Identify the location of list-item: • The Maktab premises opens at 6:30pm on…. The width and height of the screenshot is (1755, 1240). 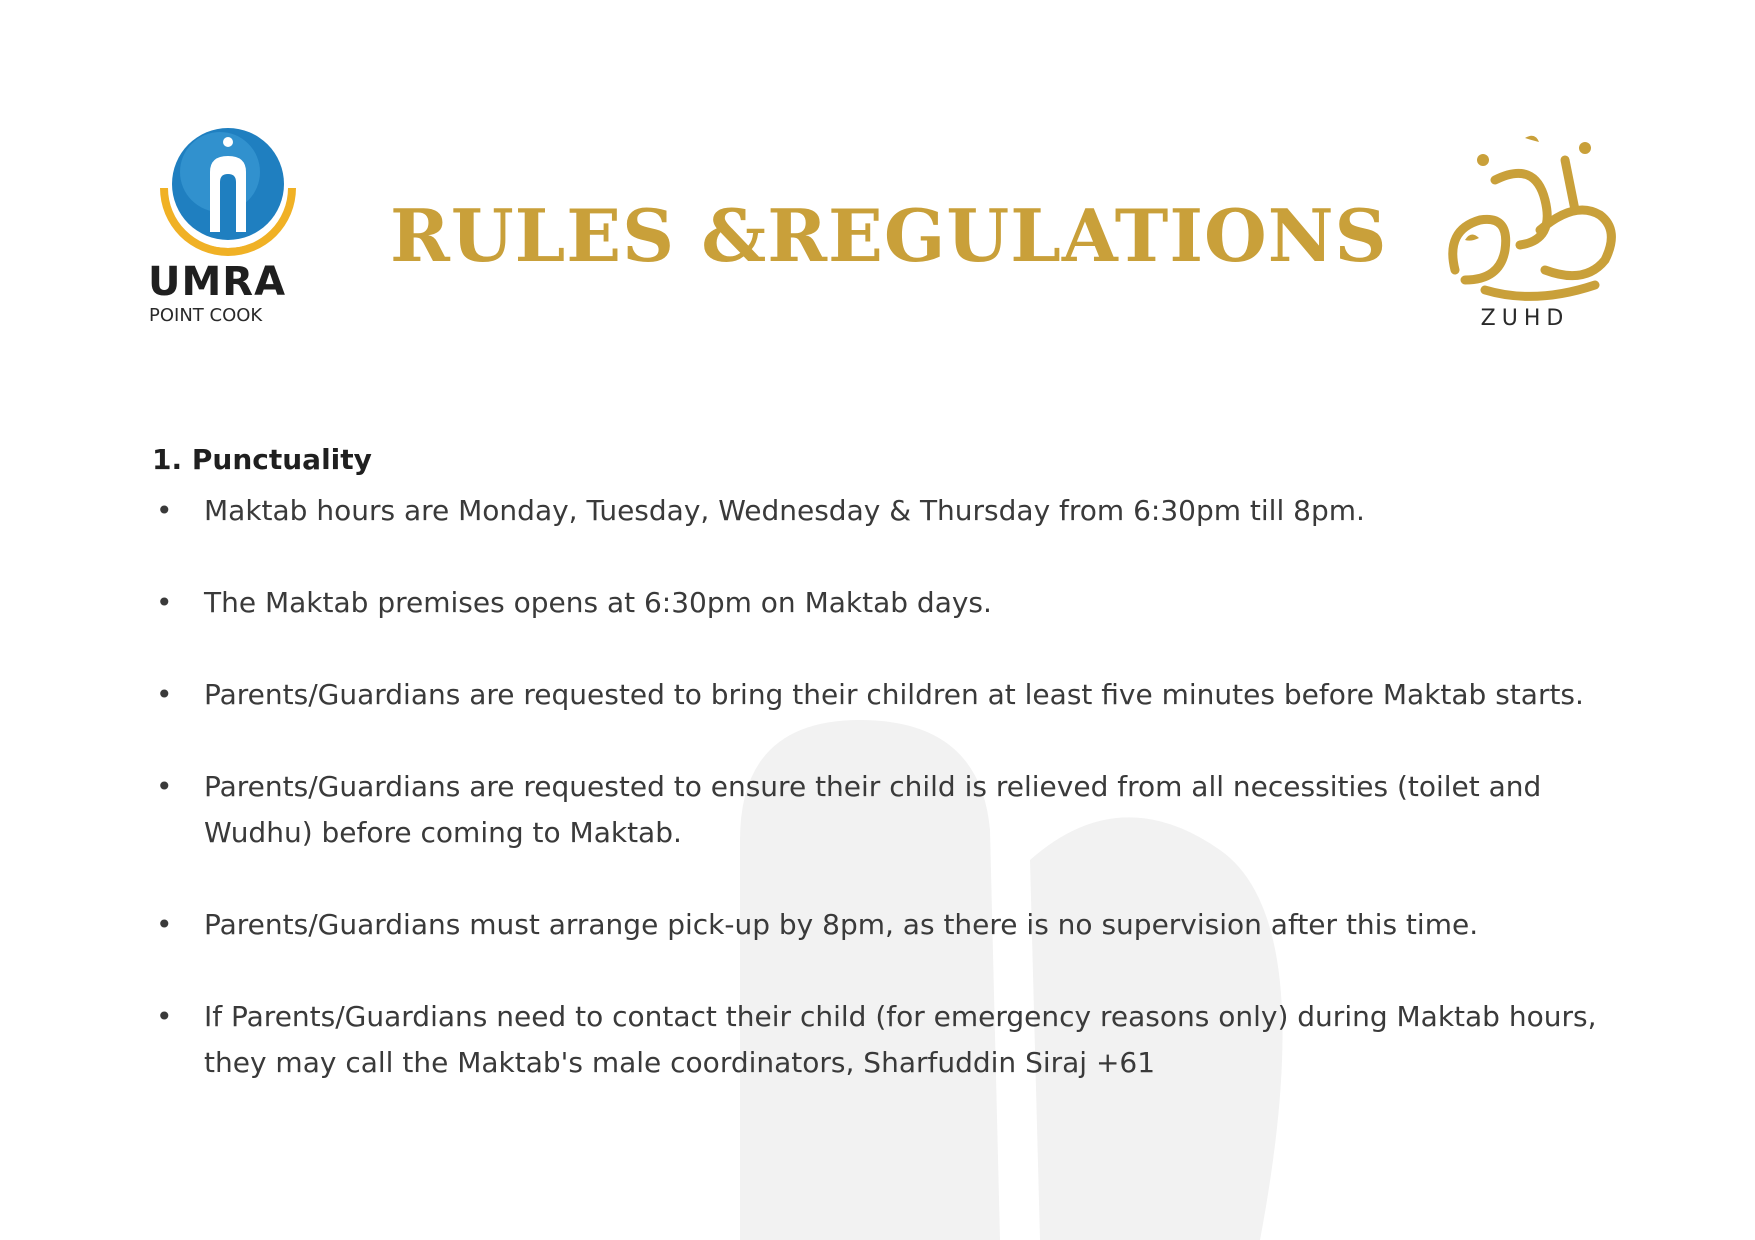
(882, 603).